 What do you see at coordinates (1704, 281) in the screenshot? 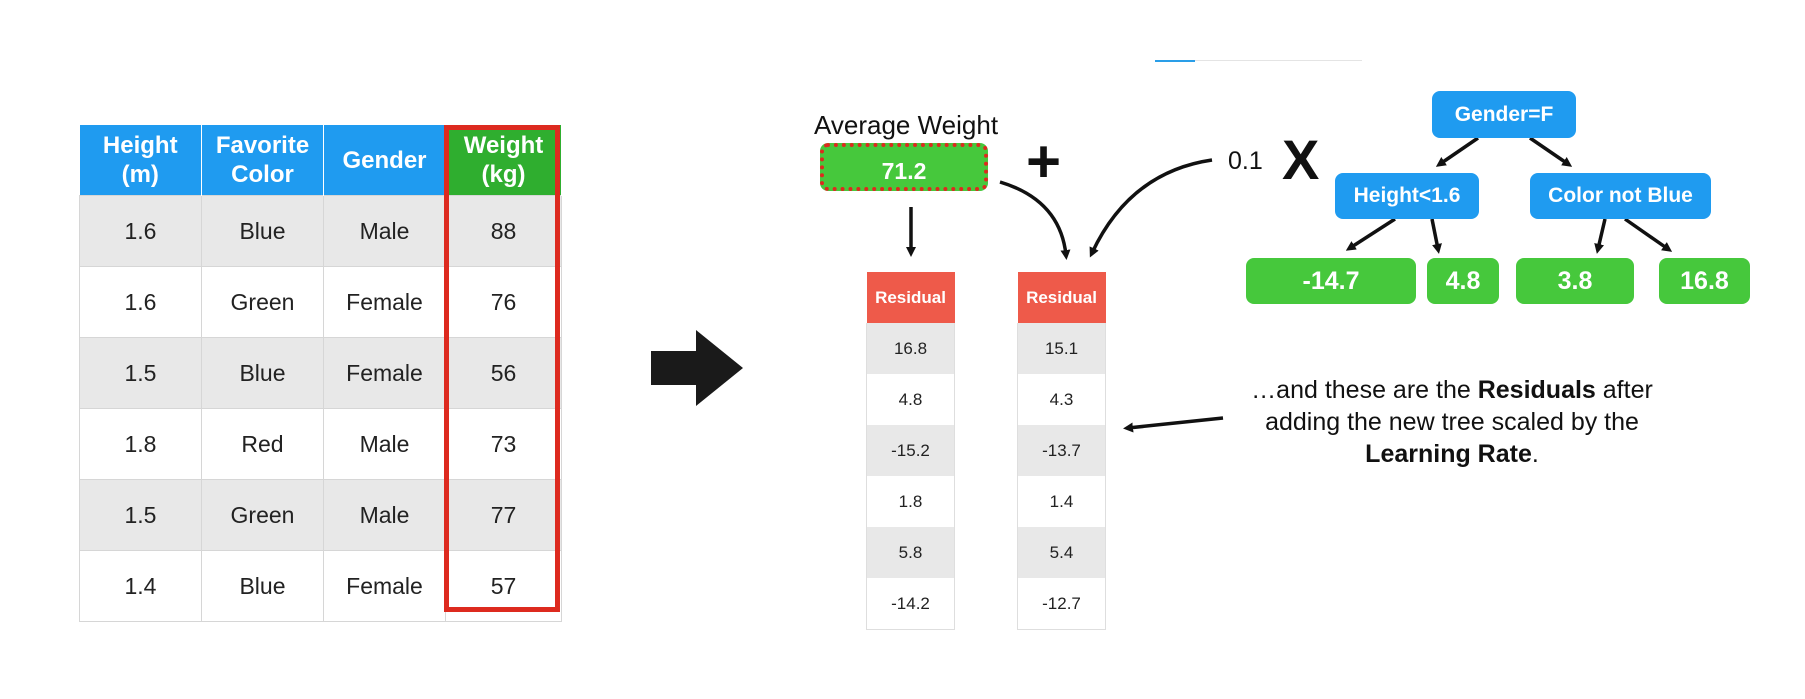
I see `tree-leaf: 16.8` at bounding box center [1704, 281].